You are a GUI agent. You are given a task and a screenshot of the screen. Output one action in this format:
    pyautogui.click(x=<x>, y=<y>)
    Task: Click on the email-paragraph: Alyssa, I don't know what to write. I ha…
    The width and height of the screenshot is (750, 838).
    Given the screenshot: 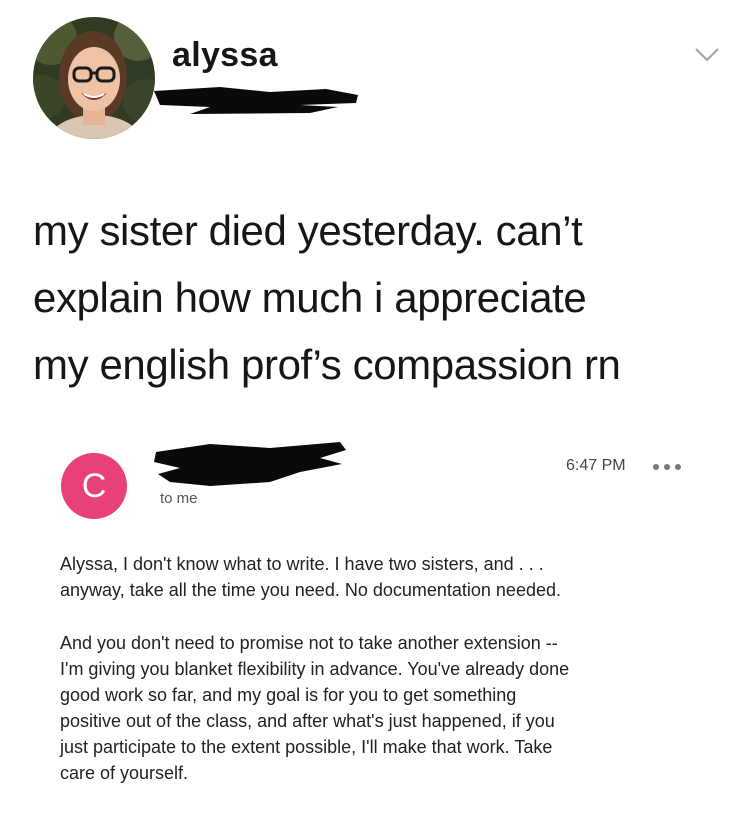 What is the action you would take?
    pyautogui.click(x=310, y=577)
    